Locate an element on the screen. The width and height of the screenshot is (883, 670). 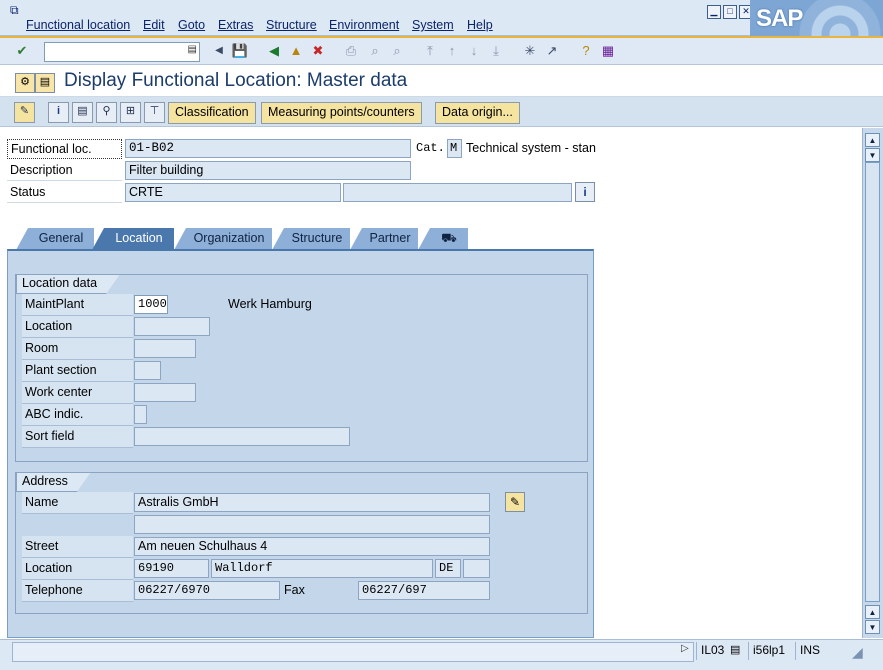
help-icon: ? is located at coordinates (586, 51).